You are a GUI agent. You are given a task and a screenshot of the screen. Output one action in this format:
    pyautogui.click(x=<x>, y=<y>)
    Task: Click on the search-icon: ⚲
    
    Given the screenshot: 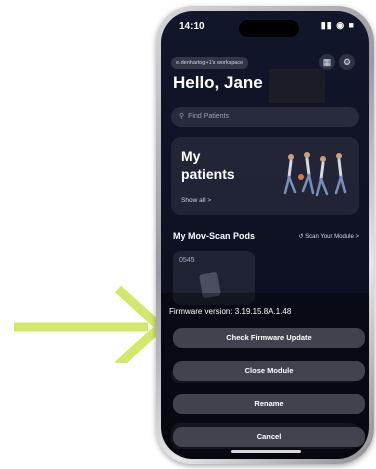 What is the action you would take?
    pyautogui.click(x=182, y=116)
    